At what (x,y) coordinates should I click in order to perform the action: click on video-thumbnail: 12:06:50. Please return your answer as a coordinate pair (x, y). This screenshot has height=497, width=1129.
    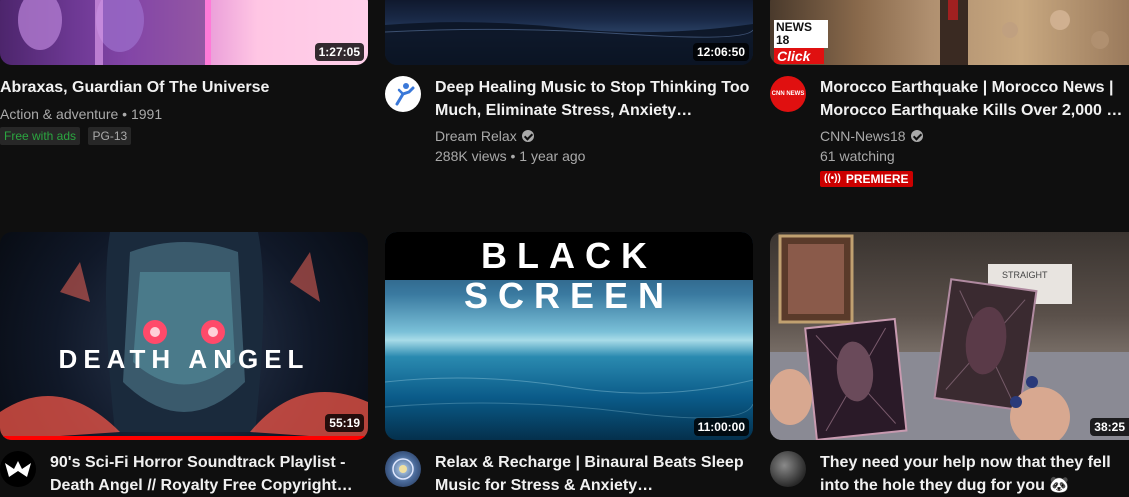
    Looking at the image, I should click on (569, 32).